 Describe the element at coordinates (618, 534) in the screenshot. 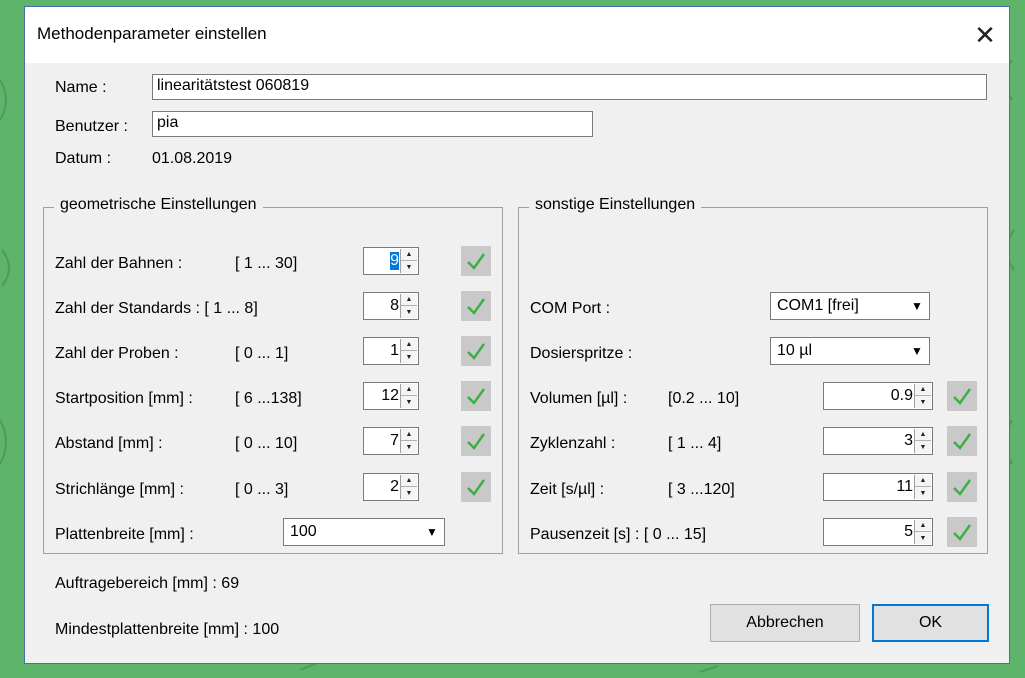

I see `pause-label: Pausenzeit [s] : [ 0 ... 15]` at that location.